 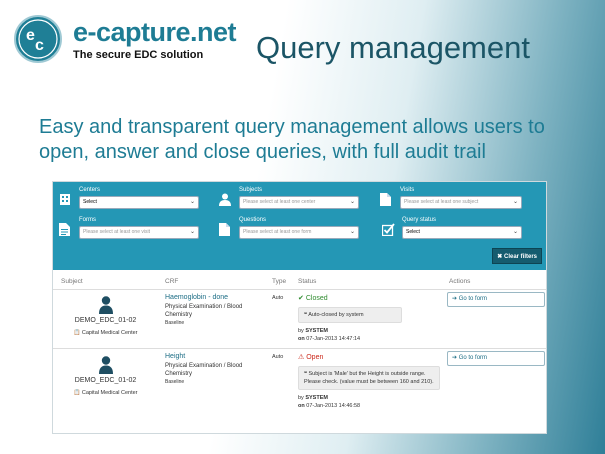 What do you see at coordinates (370, 335) in the screenshot?
I see `audit-info: by SYSTEM on 07-Jan-2013 14:47:14` at bounding box center [370, 335].